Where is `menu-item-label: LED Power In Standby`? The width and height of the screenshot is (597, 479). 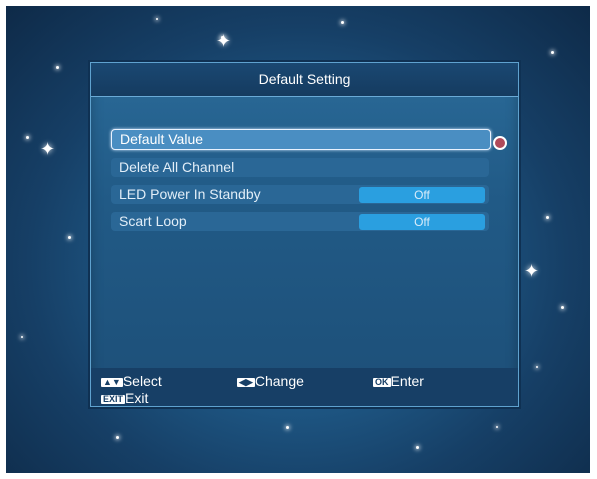 menu-item-label: LED Power In Standby is located at coordinates (190, 194).